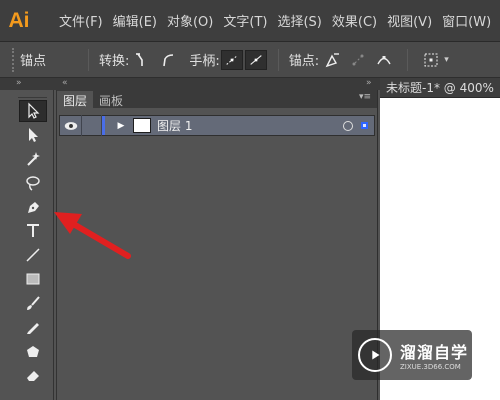  What do you see at coordinates (103, 125) in the screenshot?
I see `layer-color-swatch` at bounding box center [103, 125].